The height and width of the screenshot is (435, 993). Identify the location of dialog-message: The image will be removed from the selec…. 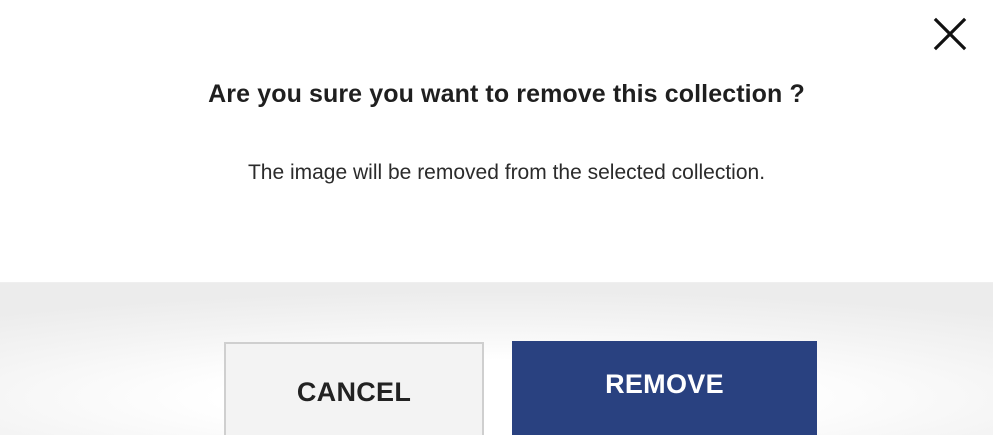
(506, 172).